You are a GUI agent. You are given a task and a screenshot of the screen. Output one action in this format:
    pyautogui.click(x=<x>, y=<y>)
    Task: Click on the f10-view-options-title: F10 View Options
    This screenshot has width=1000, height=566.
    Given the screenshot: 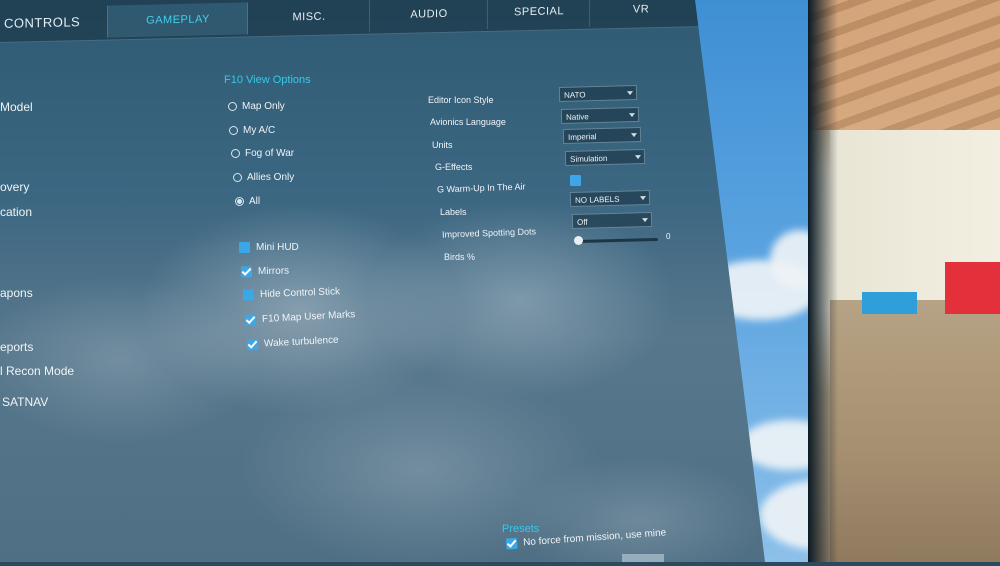 What is the action you would take?
    pyautogui.click(x=267, y=80)
    